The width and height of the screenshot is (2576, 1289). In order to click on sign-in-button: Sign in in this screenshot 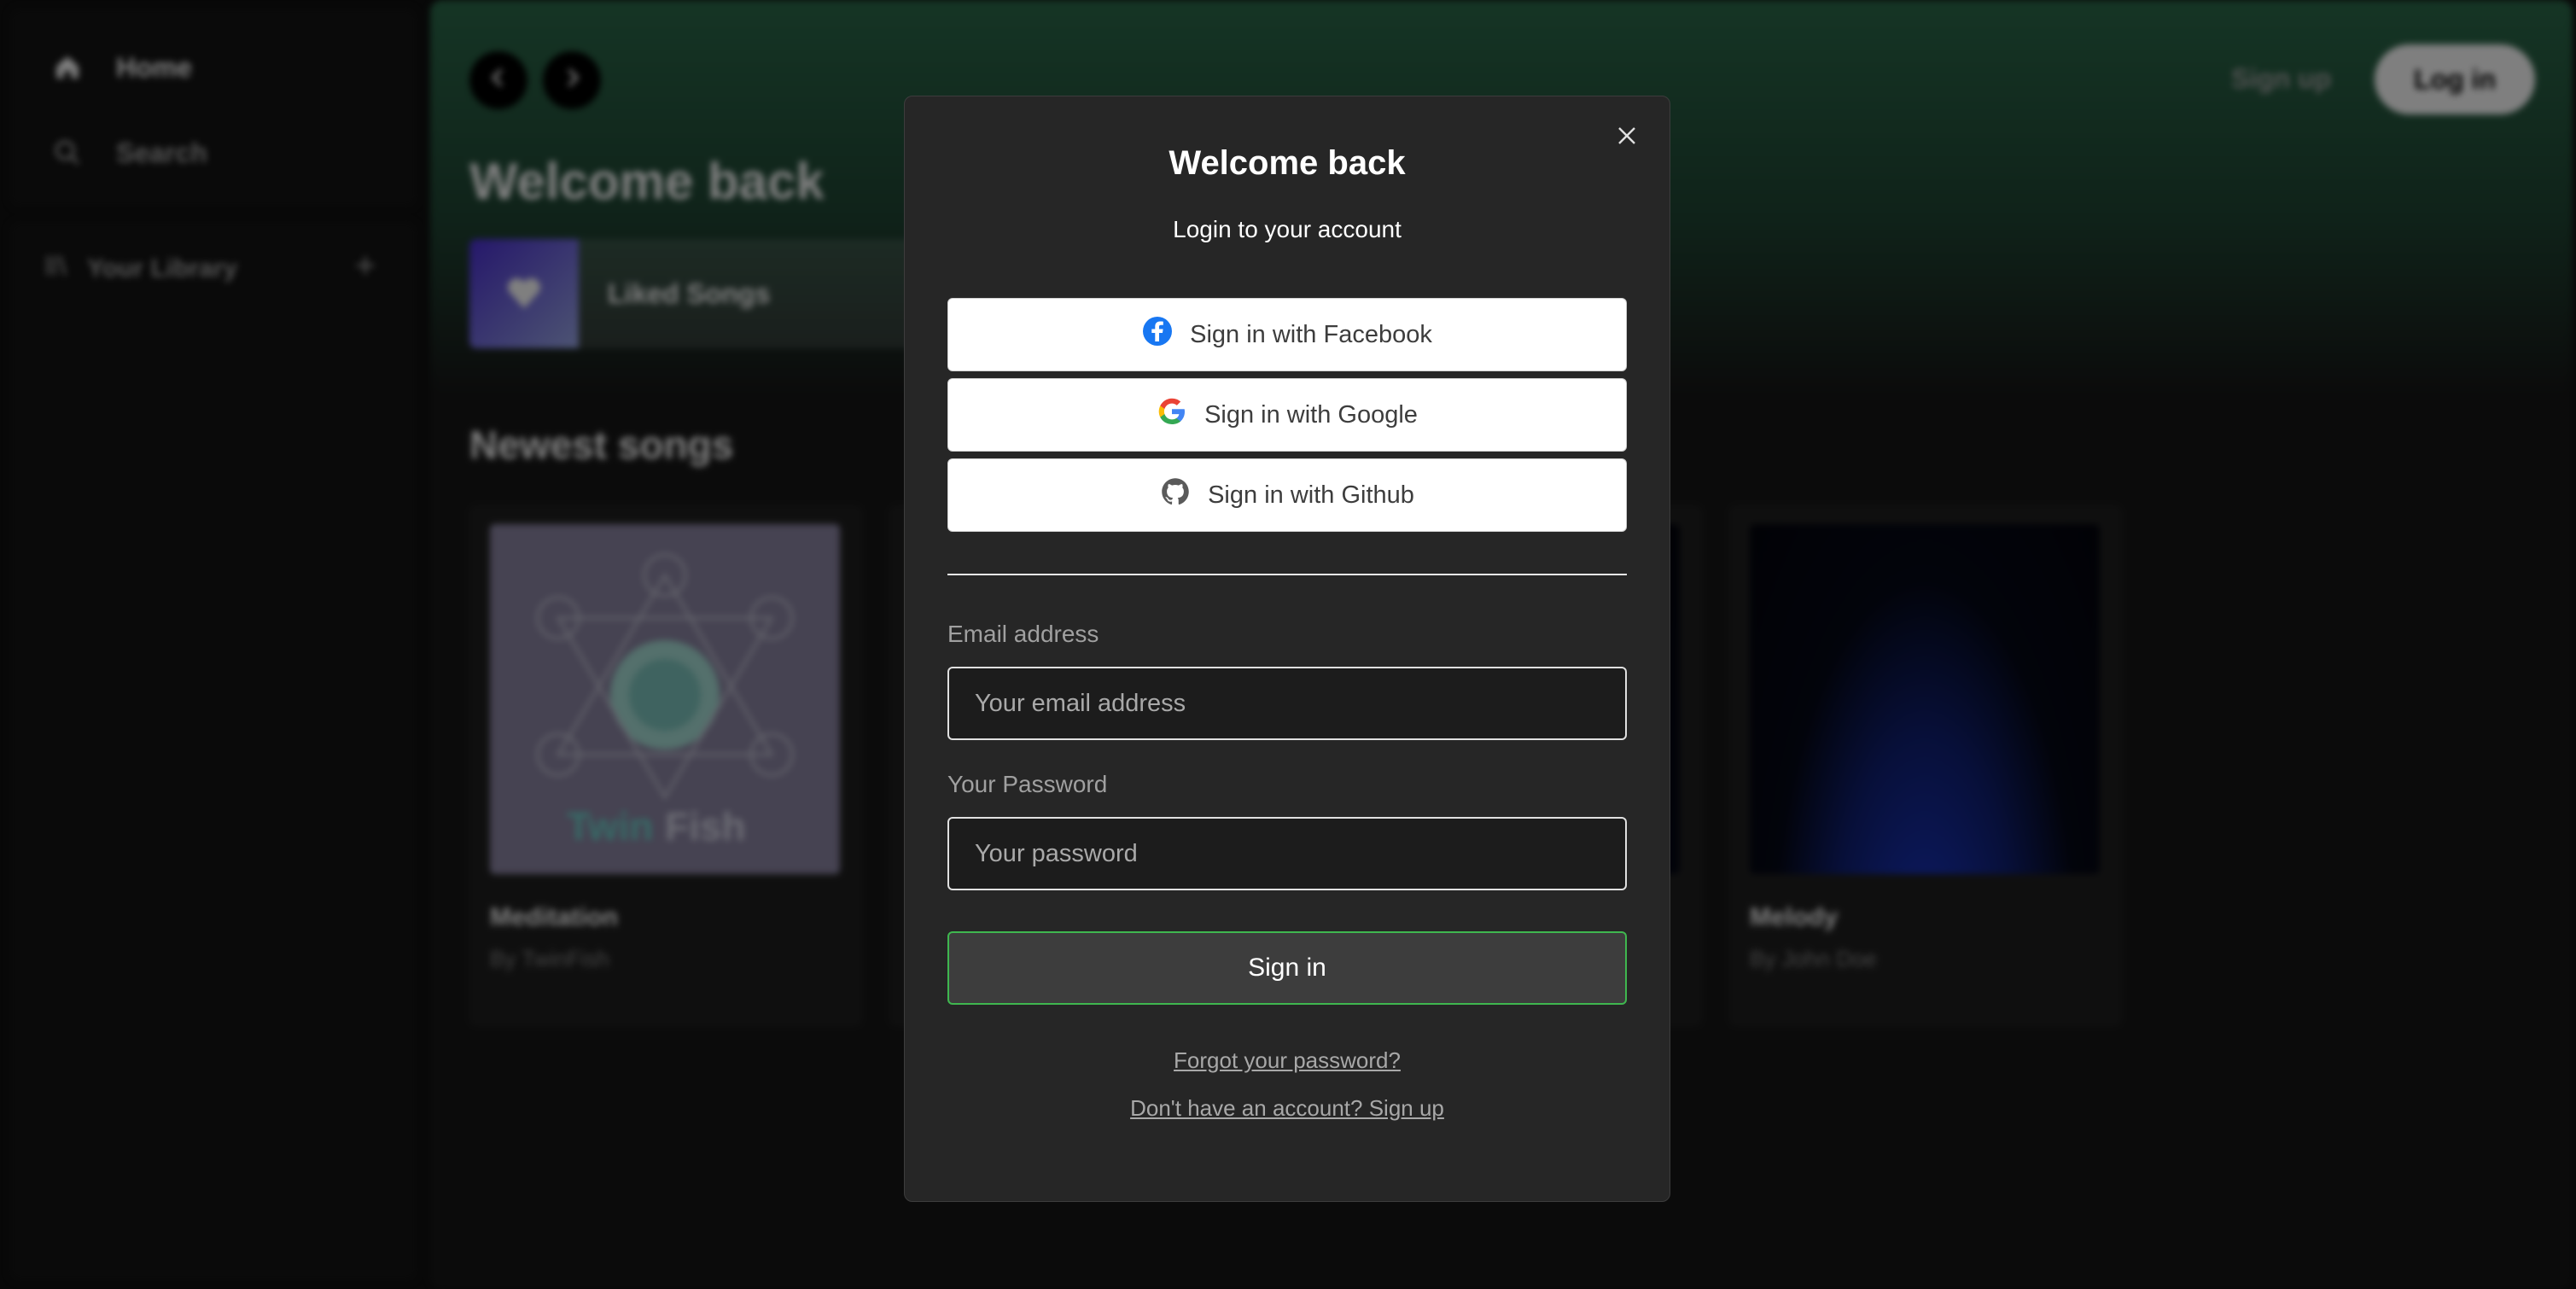, I will do `click(1287, 968)`.